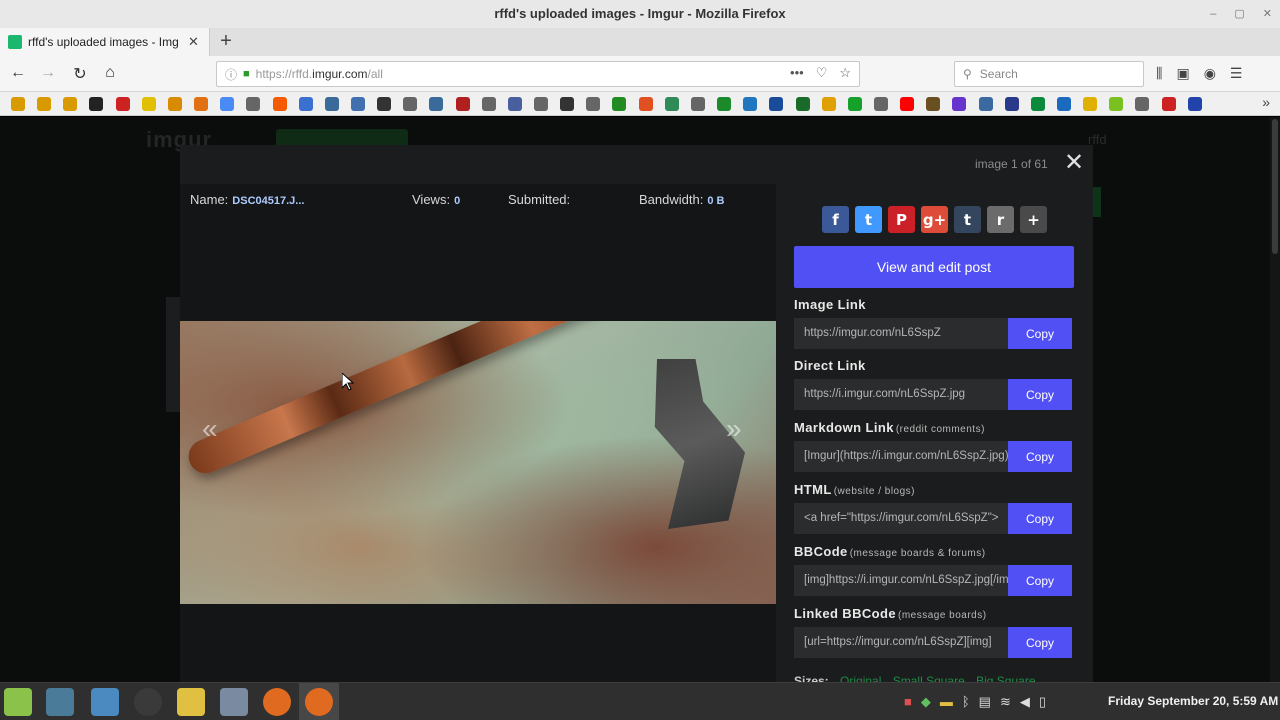  What do you see at coordinates (1213, 14) in the screenshot?
I see `minimize-icon: –` at bounding box center [1213, 14].